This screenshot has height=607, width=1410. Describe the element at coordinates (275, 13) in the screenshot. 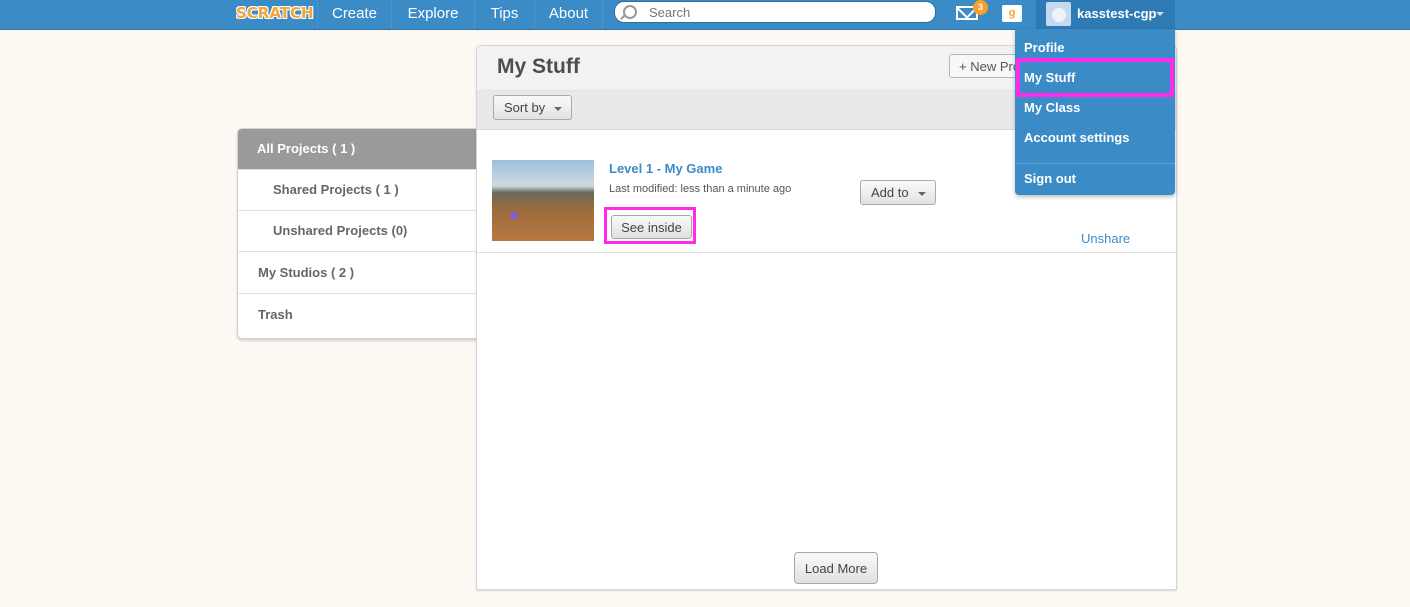

I see `scratch-logo: SCRATCH` at that location.